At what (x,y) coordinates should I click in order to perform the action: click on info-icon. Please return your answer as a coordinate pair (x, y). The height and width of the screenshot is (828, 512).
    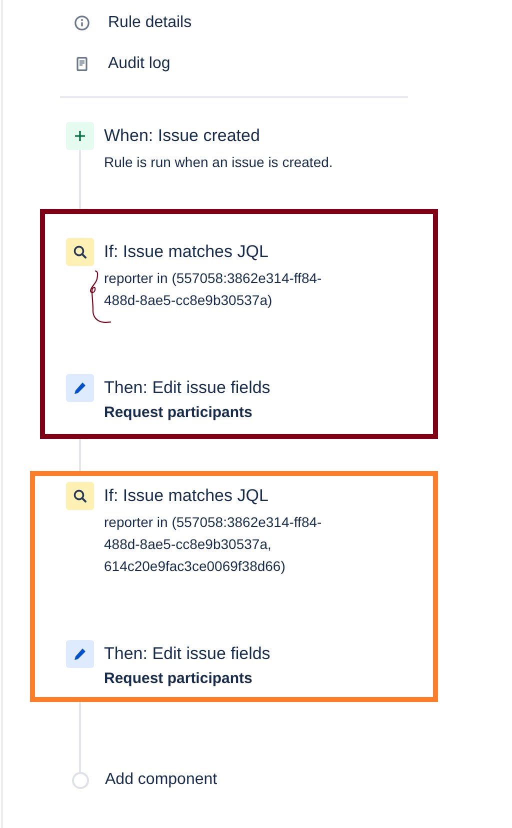
    Looking at the image, I should click on (82, 22).